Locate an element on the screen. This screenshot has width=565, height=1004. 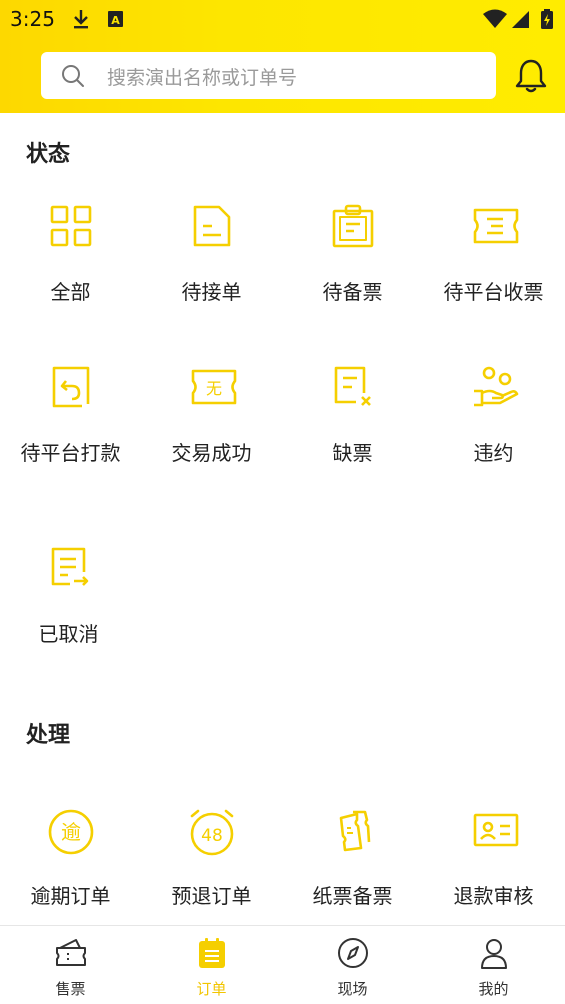
process-section-title: 处理 is located at coordinates (48, 735).